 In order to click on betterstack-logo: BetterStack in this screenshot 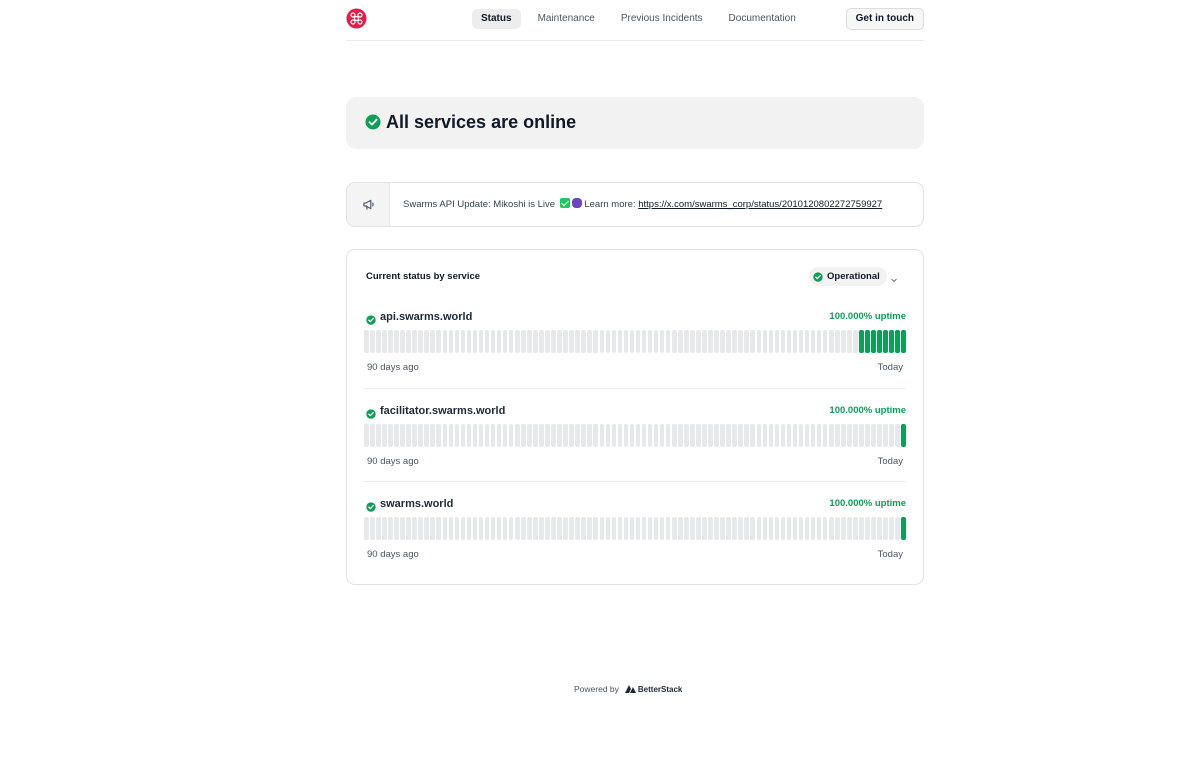, I will do `click(653, 689)`.